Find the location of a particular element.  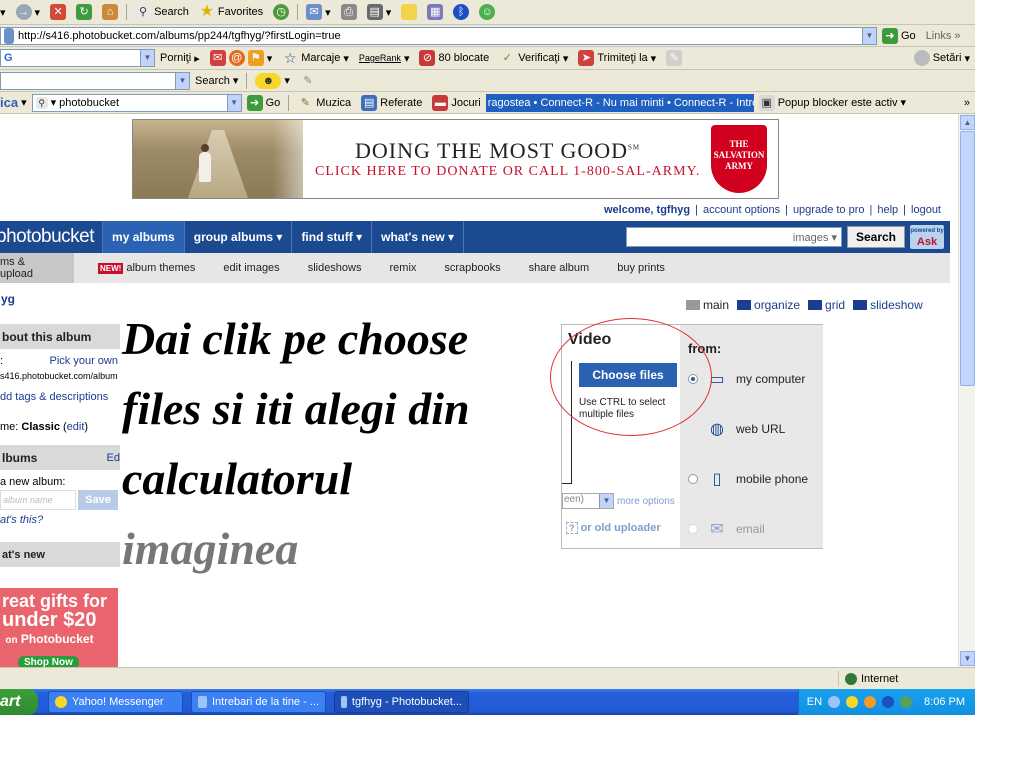

highlighter-button: ✎ is located at coordinates (674, 58).